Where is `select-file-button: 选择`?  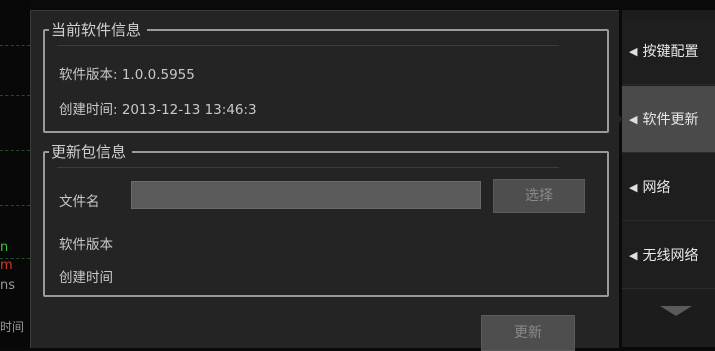
select-file-button: 选择 is located at coordinates (539, 196).